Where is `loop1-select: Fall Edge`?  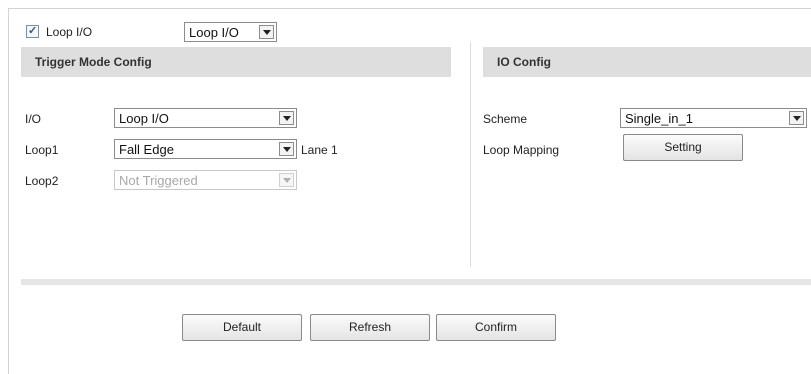
loop1-select: Fall Edge is located at coordinates (205, 149).